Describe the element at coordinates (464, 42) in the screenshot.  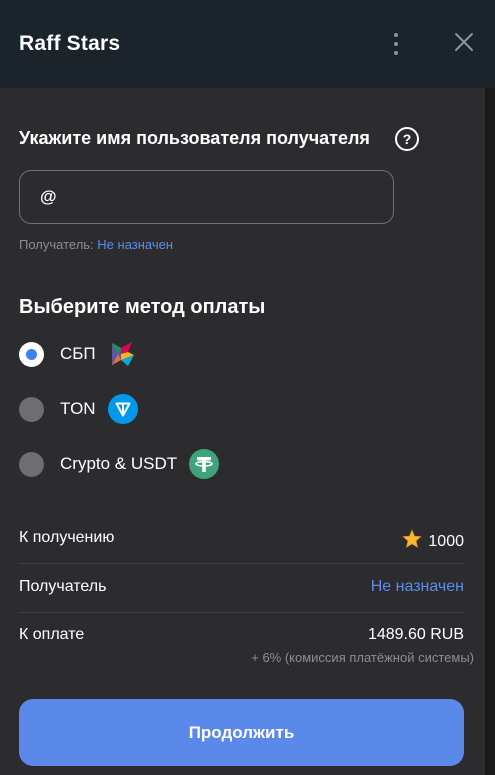
I see `close-icon` at that location.